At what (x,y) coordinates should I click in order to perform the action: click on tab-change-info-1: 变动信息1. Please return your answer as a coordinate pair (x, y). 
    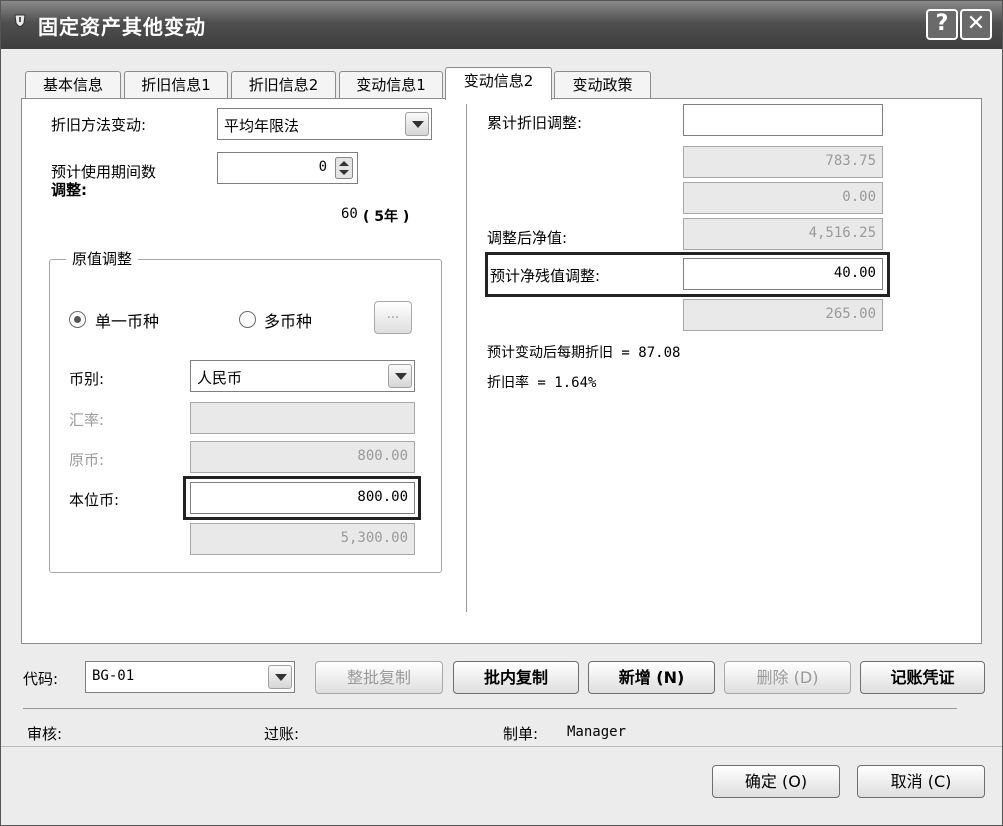
    Looking at the image, I should click on (391, 85).